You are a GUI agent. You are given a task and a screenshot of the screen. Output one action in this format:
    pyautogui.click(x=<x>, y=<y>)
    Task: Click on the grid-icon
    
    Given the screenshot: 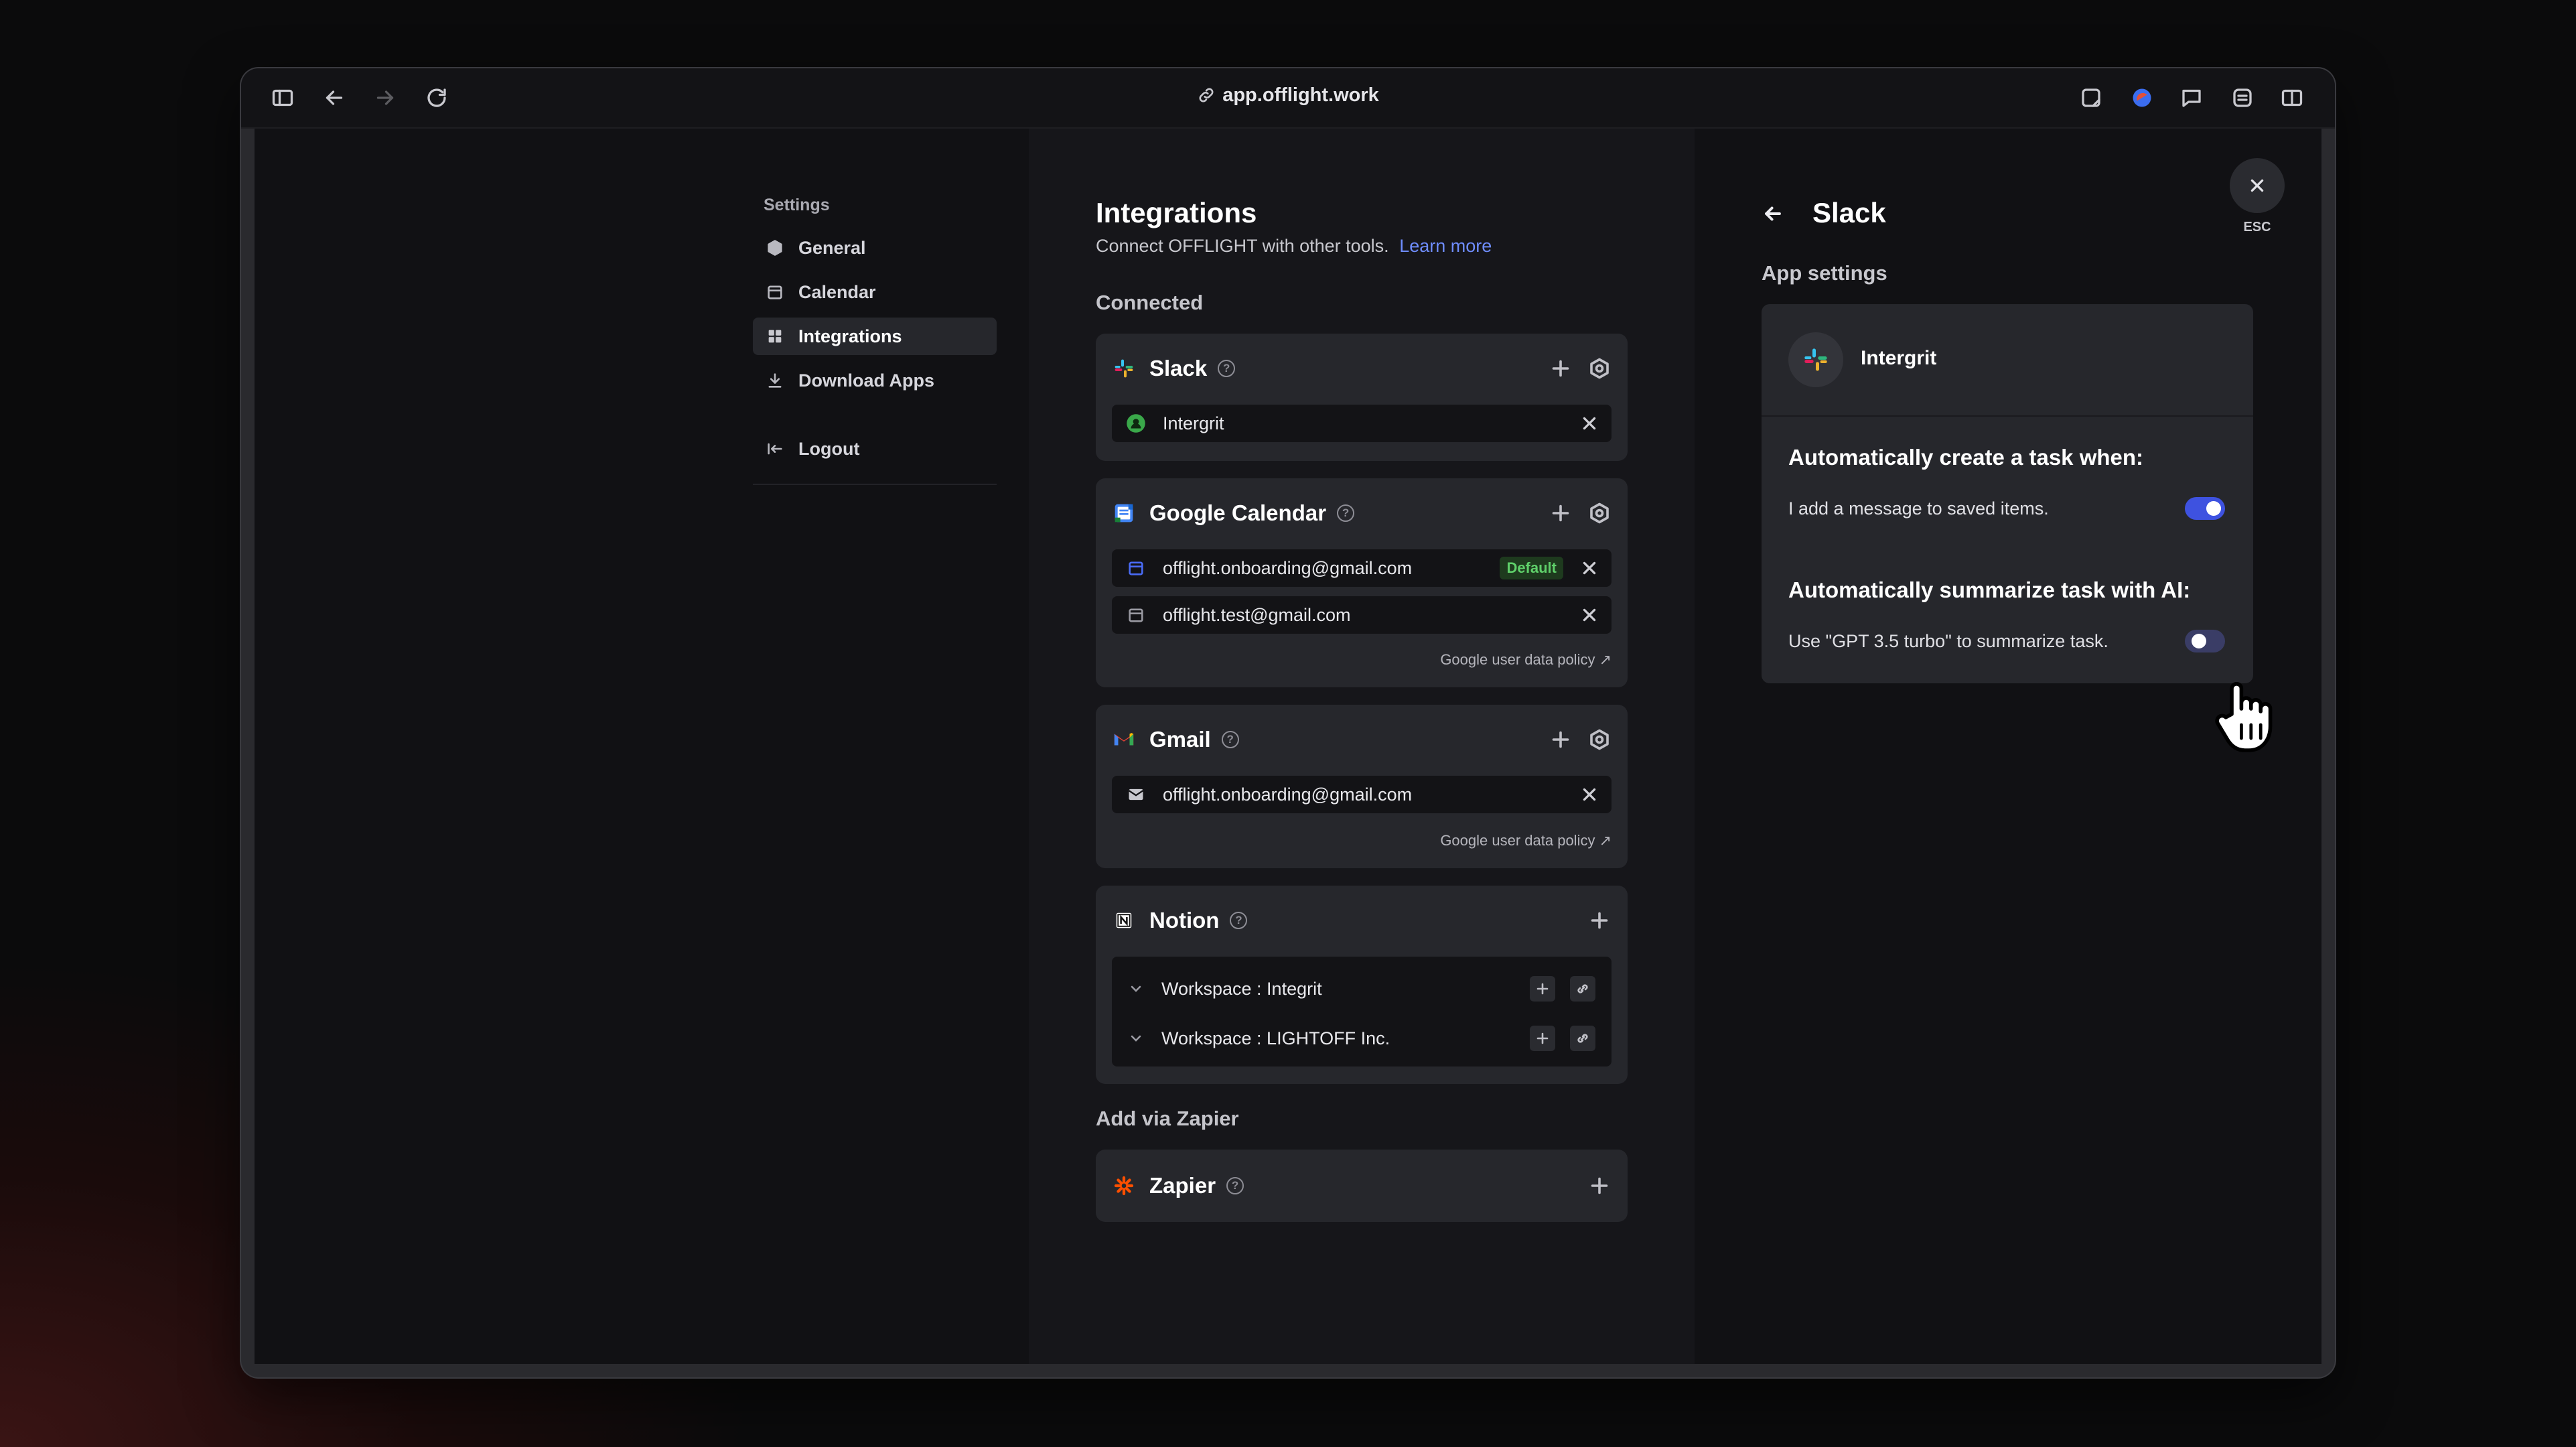 What is the action you would take?
    pyautogui.click(x=775, y=336)
    